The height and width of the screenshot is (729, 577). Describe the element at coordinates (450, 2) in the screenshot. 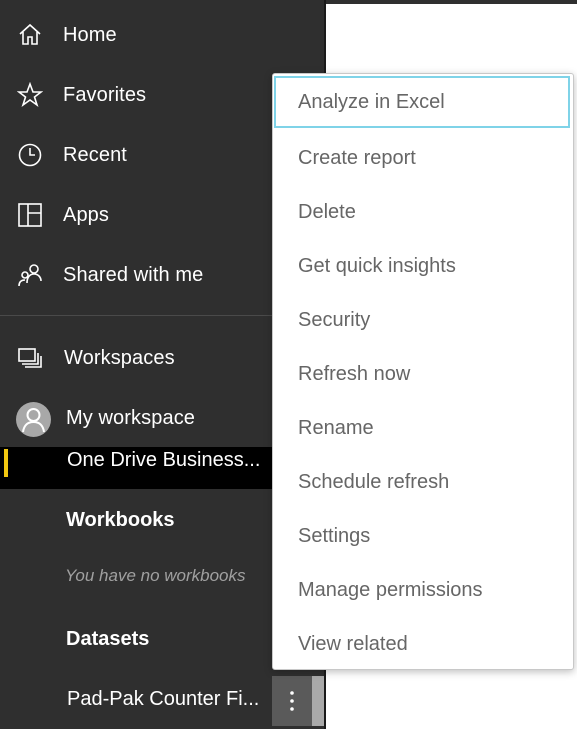

I see `top-border` at that location.